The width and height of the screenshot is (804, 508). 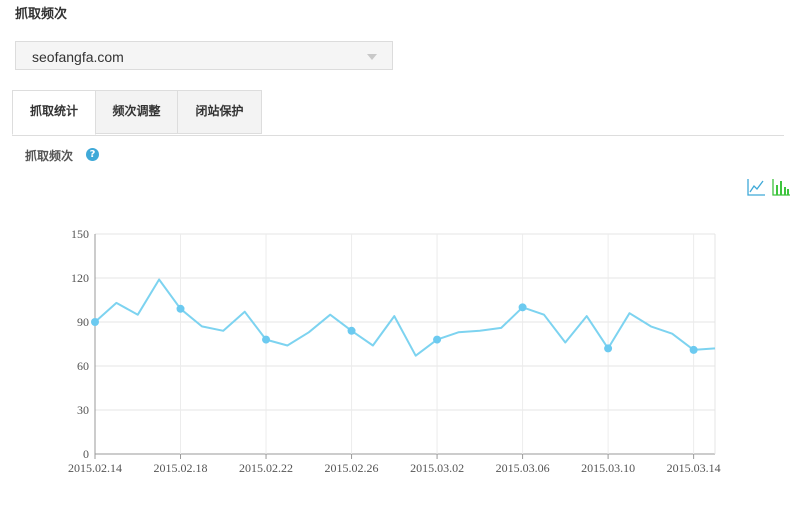 What do you see at coordinates (437, 468) in the screenshot?
I see `x-tick-label: 2015.03.02` at bounding box center [437, 468].